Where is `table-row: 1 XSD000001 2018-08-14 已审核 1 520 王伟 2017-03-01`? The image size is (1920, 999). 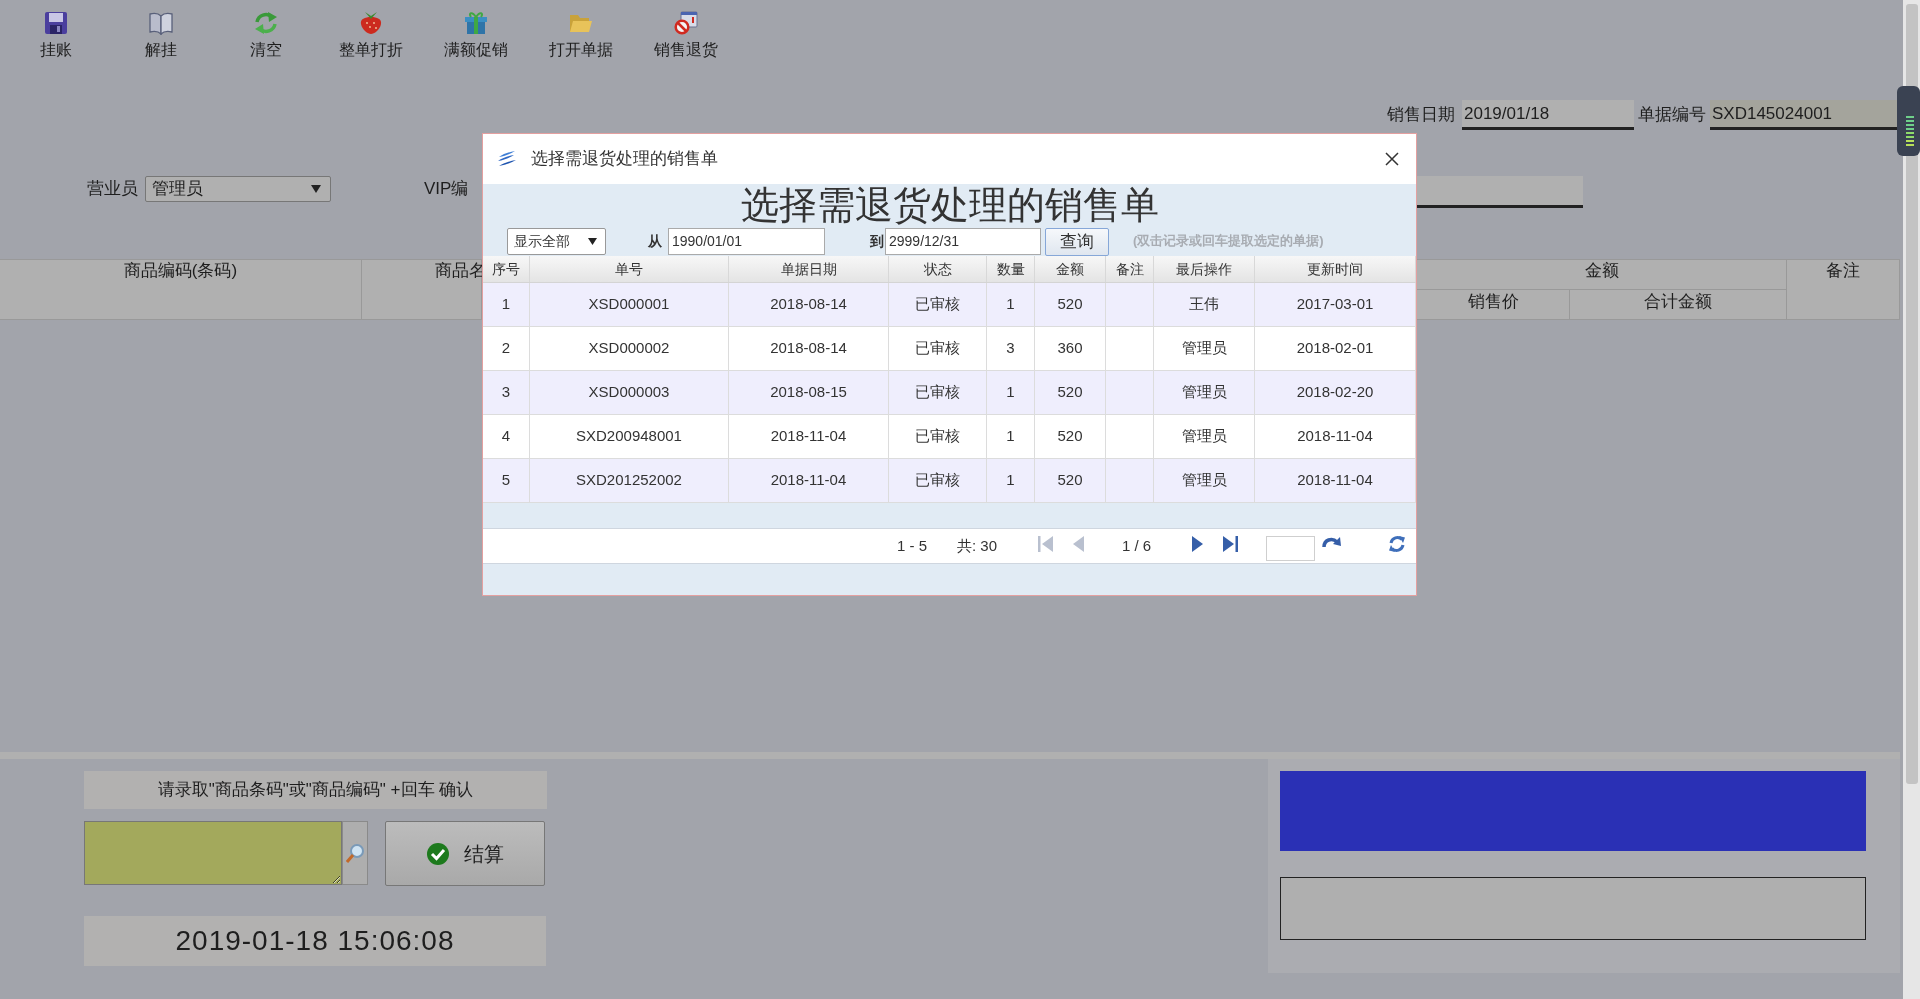
table-row: 1 XSD000001 2018-08-14 已审核 1 520 王伟 2017-03-01 is located at coordinates (949, 305).